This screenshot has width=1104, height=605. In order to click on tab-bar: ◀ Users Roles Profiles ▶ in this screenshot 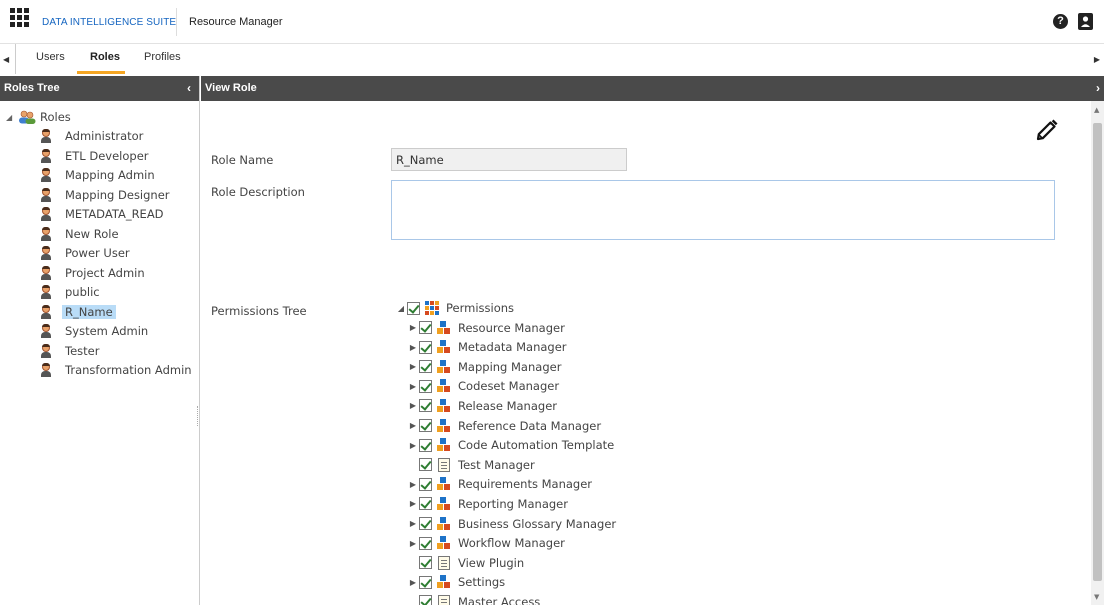, I will do `click(552, 59)`.